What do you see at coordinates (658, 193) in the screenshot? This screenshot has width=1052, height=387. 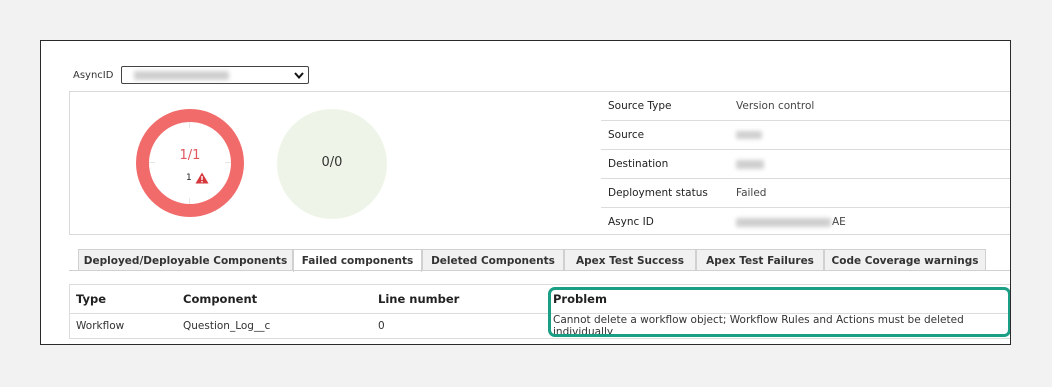 I see `info-label: Deployment status` at bounding box center [658, 193].